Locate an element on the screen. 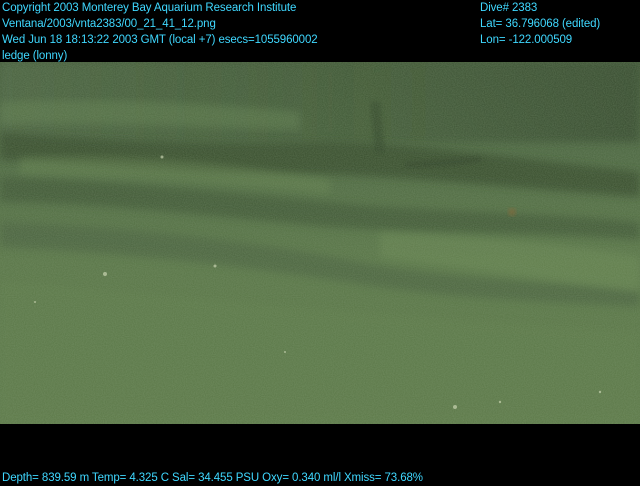  latitude-text: Lat= 36.796068 (edited) is located at coordinates (540, 24).